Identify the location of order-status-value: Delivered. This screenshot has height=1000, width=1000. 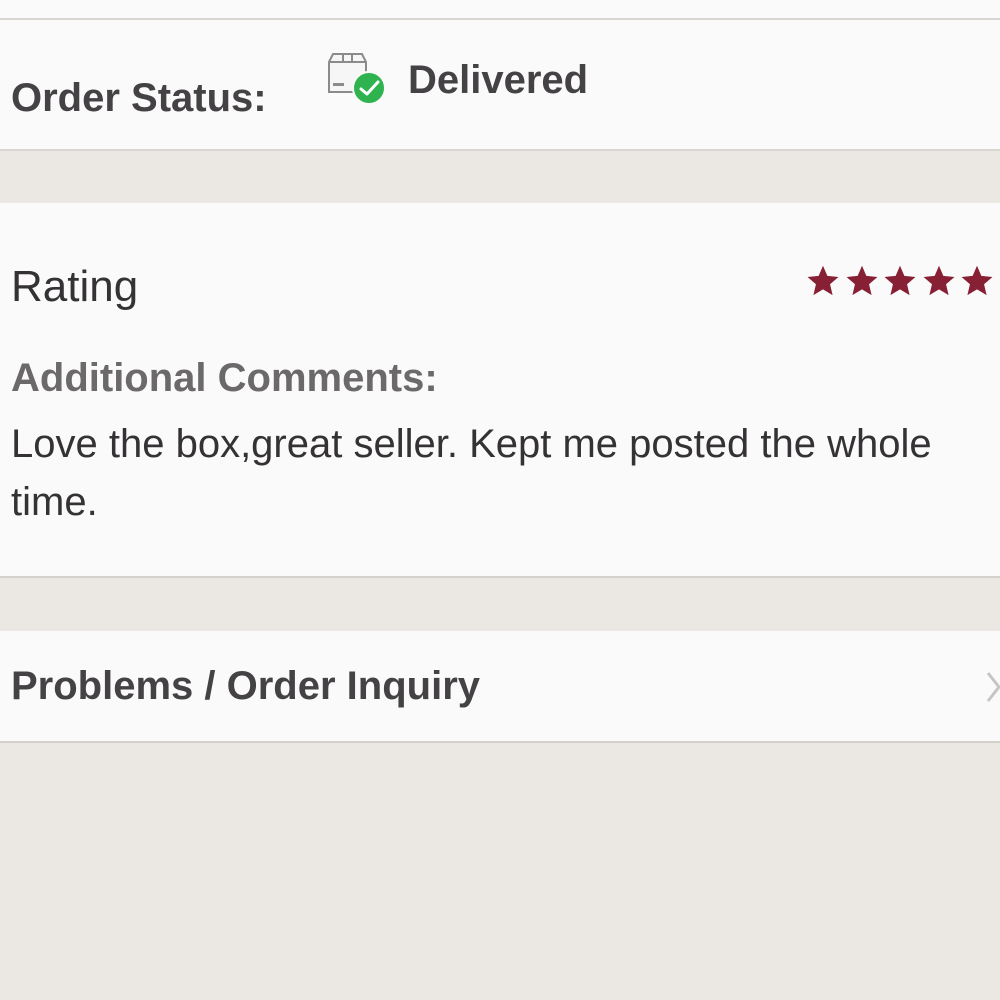
(498, 80).